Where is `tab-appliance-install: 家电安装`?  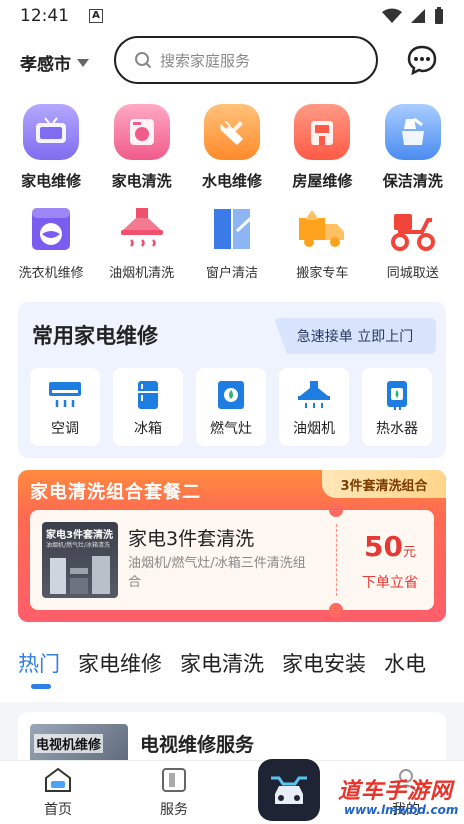 tab-appliance-install: 家电安装 is located at coordinates (324, 670).